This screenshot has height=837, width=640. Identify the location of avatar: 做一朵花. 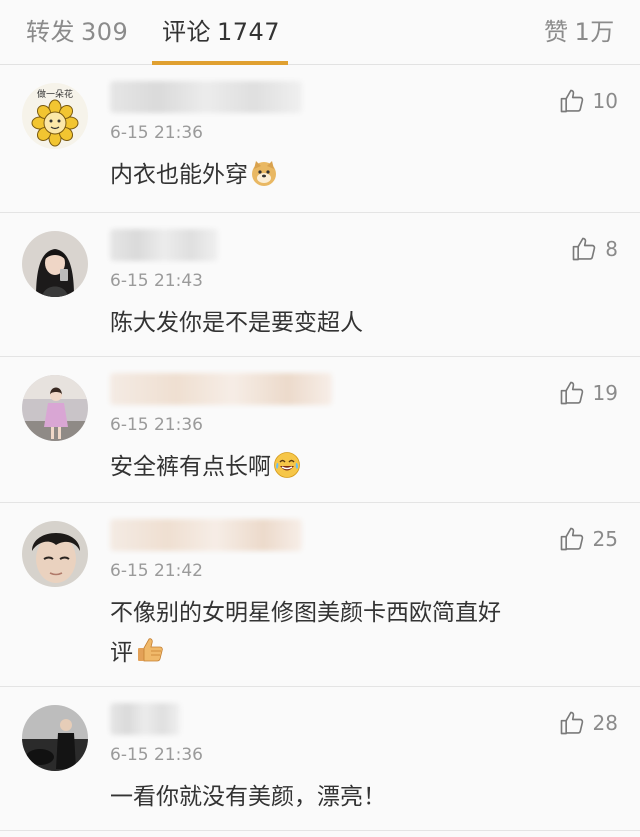
(55, 116).